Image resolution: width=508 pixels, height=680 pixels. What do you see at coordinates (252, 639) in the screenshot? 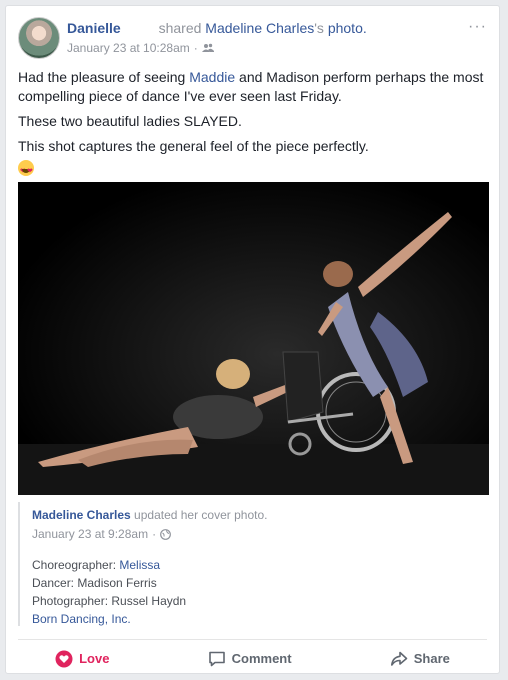
I see `actions-divider` at bounding box center [252, 639].